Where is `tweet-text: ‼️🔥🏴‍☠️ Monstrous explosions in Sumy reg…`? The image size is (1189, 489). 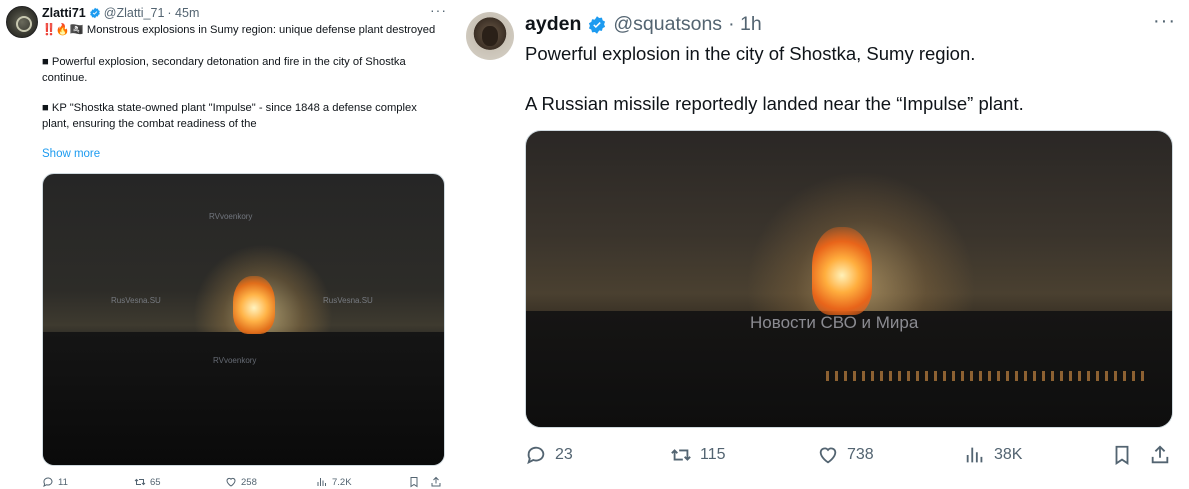 tweet-text: ‼️🔥🏴‍☠️ Monstrous explosions in Sumy reg… is located at coordinates (242, 85).